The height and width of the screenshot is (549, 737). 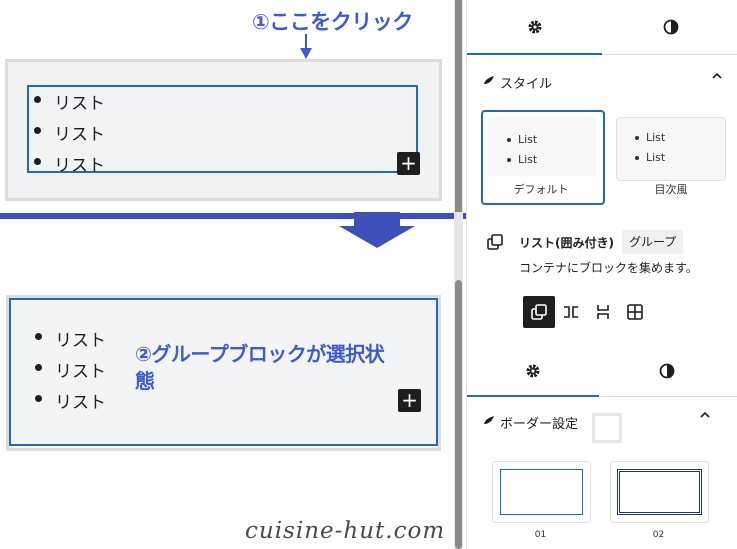 I want to click on block-type-tag: グループ, so click(x=653, y=242).